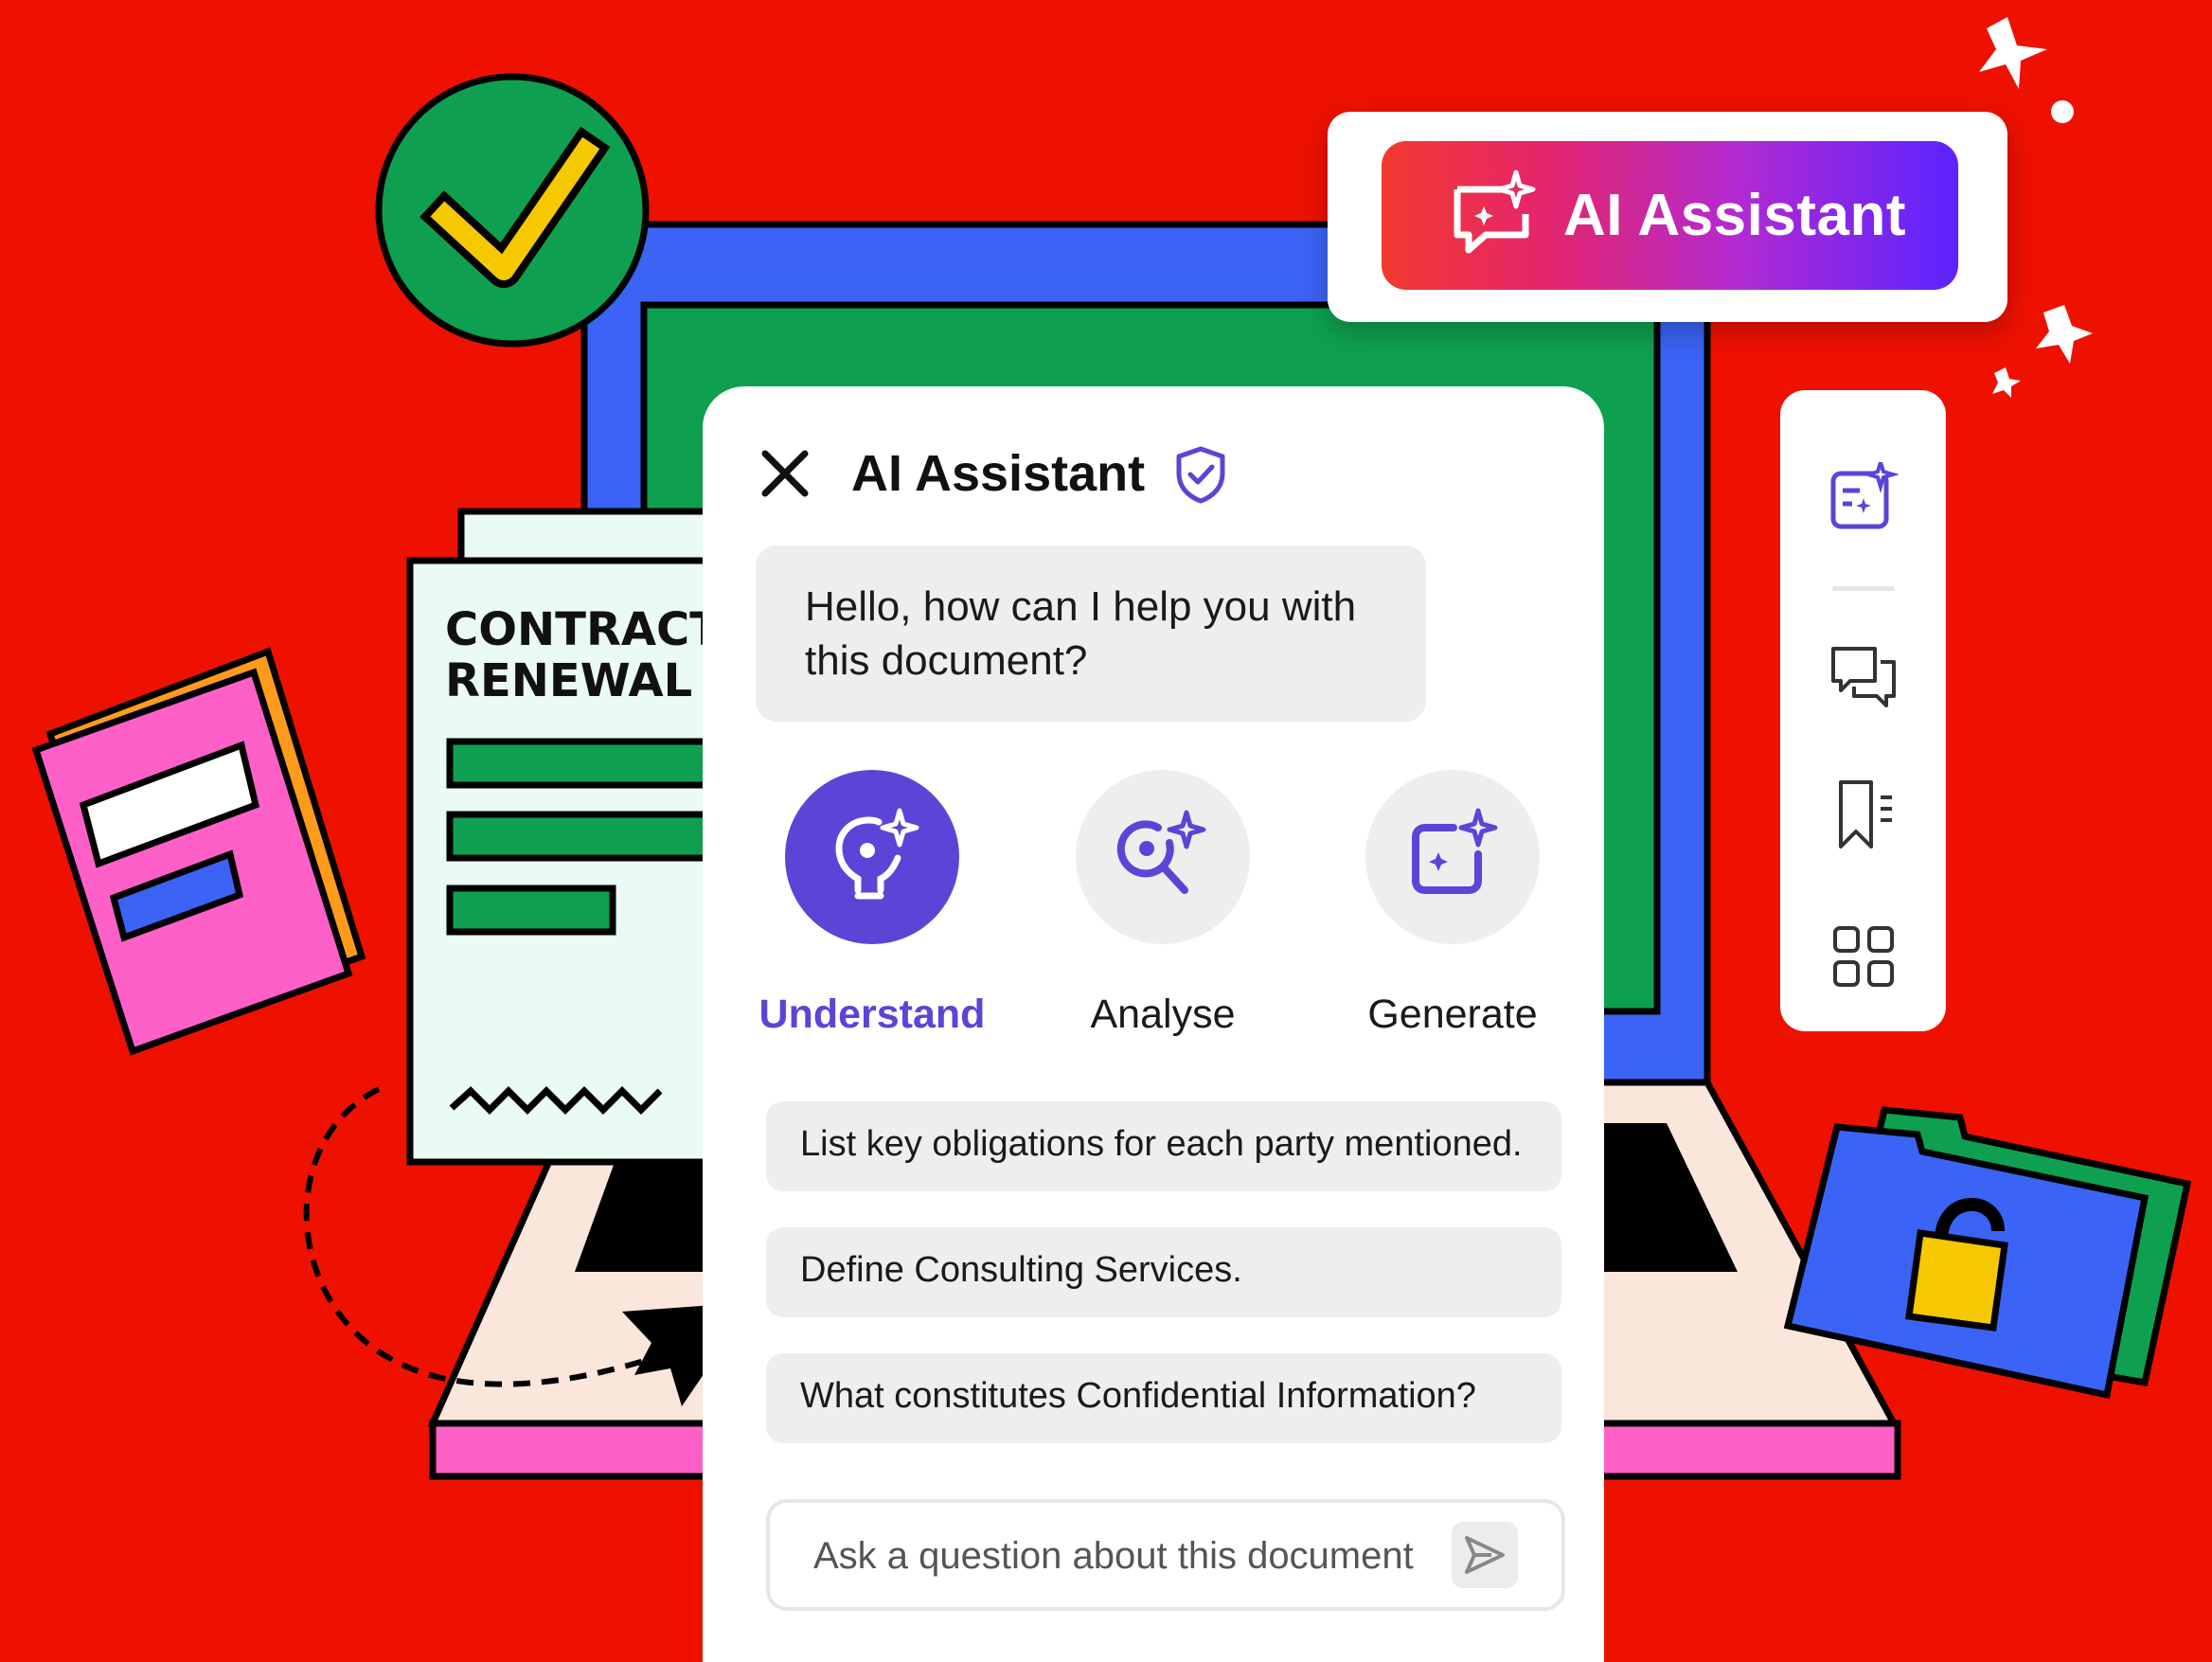 The image size is (2212, 1662). I want to click on contract-title: CONTRACT RENEWAL, so click(583, 655).